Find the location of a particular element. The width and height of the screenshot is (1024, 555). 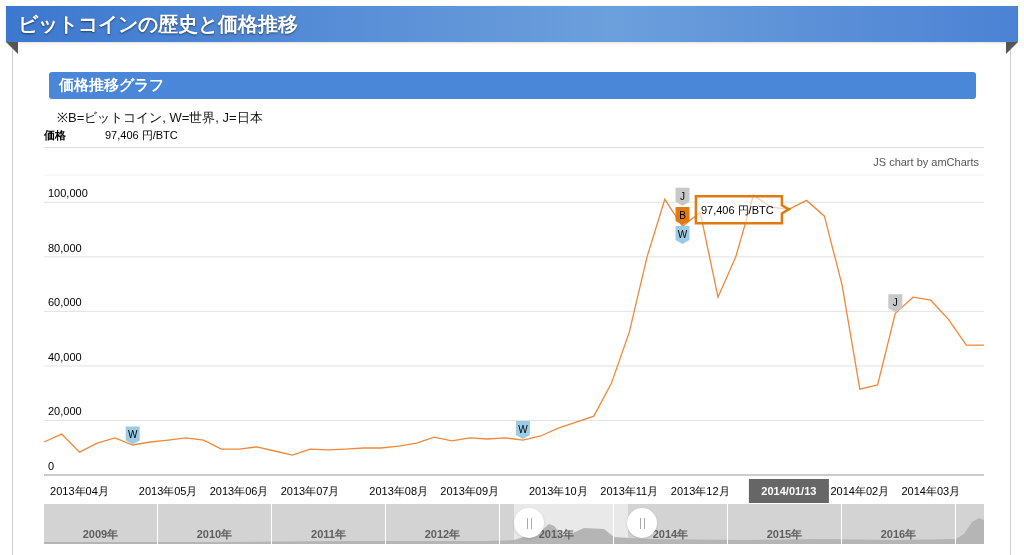

cursor-date-label: 2014/01/13 is located at coordinates (788, 491).